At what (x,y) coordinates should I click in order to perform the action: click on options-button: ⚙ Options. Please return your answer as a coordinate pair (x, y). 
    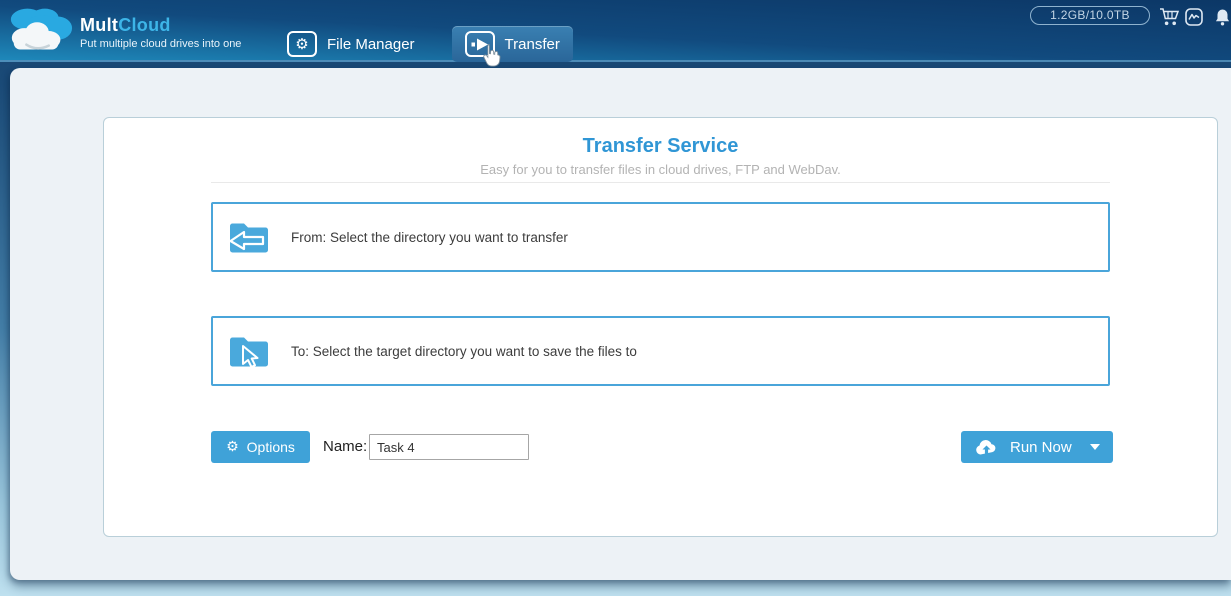
    Looking at the image, I should click on (260, 447).